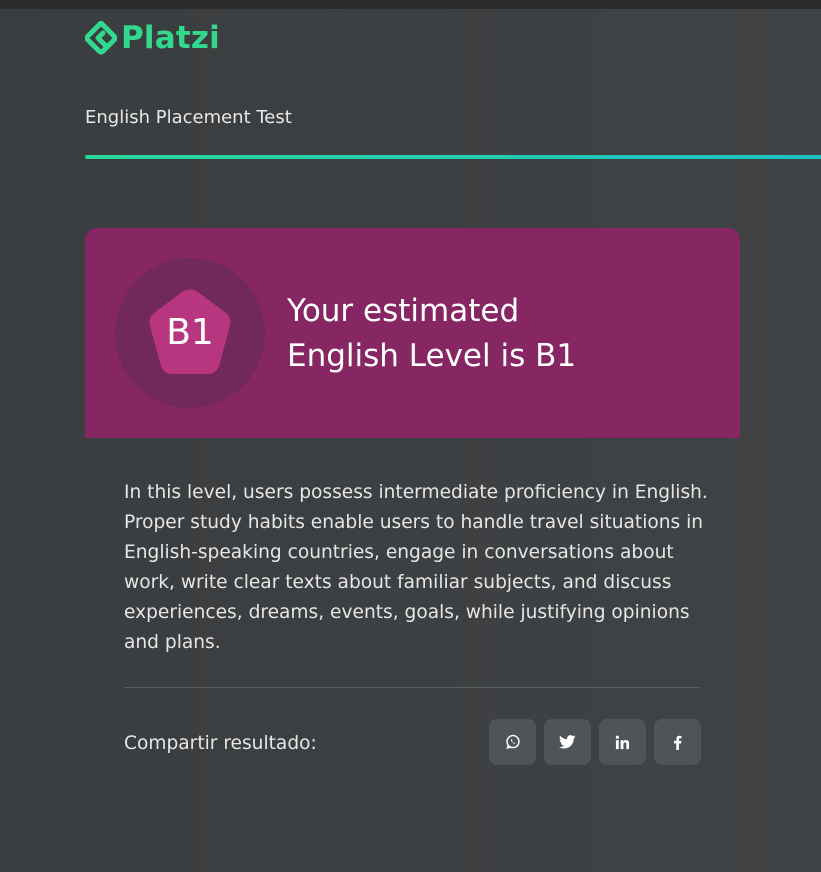  I want to click on level-badge-text: B1, so click(190, 332).